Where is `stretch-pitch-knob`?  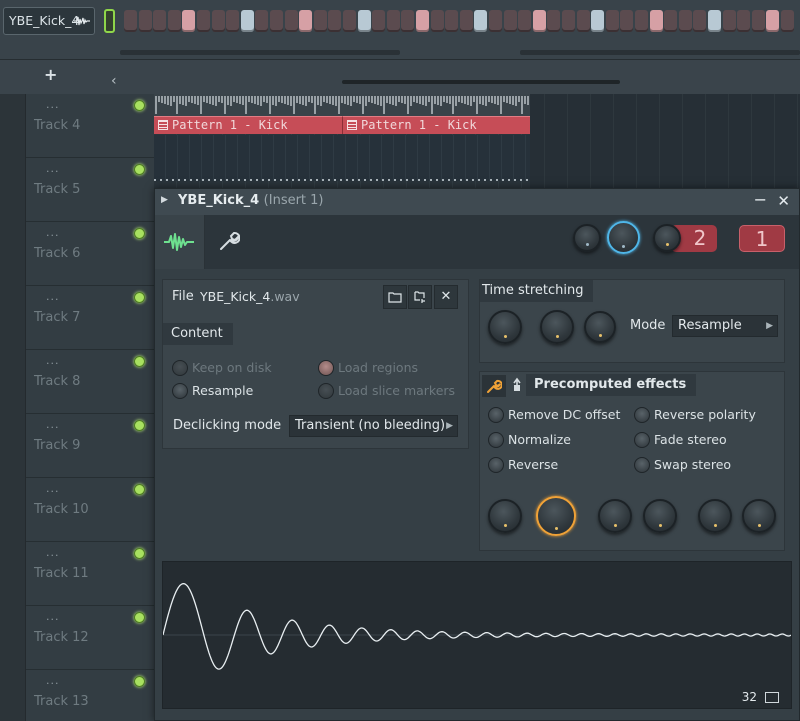
stretch-pitch-knob is located at coordinates (505, 327).